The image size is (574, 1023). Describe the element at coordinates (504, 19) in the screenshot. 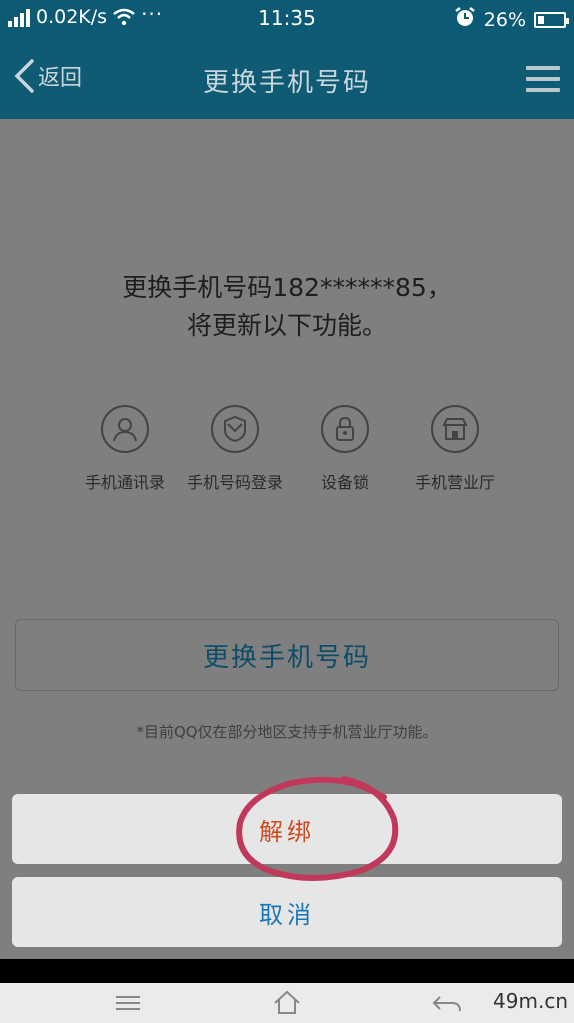

I see `battery-percent: 26%` at that location.